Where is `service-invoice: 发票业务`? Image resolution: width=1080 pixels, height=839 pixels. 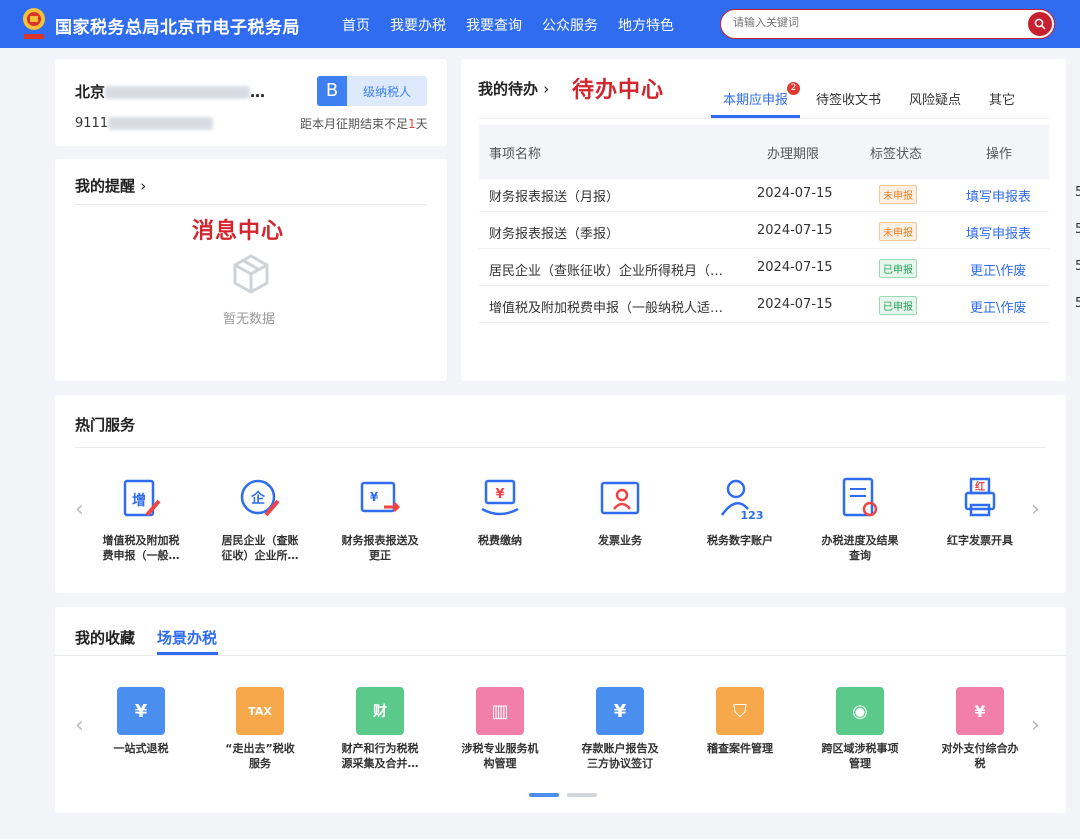 service-invoice: 发票业务 is located at coordinates (620, 511).